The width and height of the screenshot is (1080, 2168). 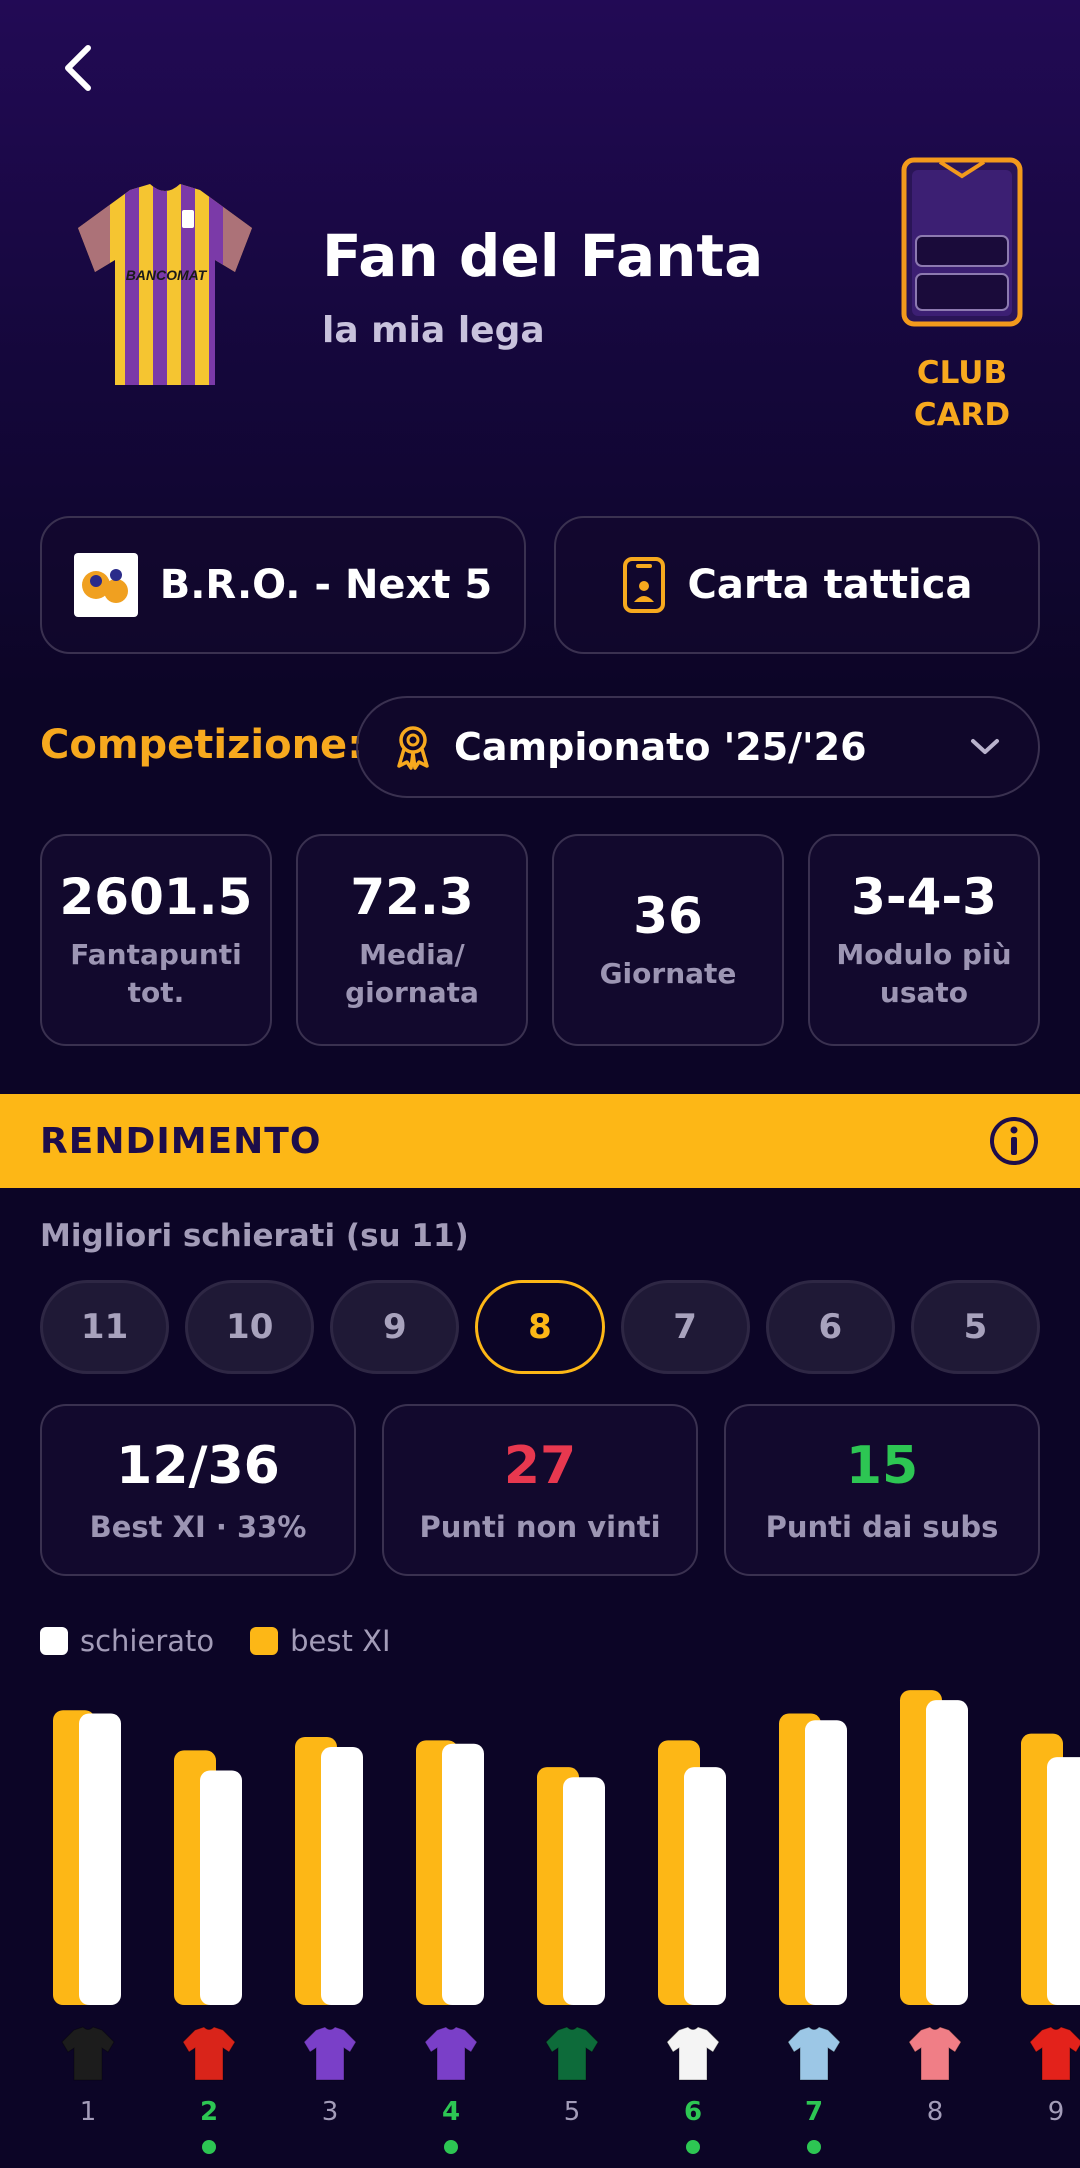 I want to click on league-name: la mia lega, so click(x=433, y=330).